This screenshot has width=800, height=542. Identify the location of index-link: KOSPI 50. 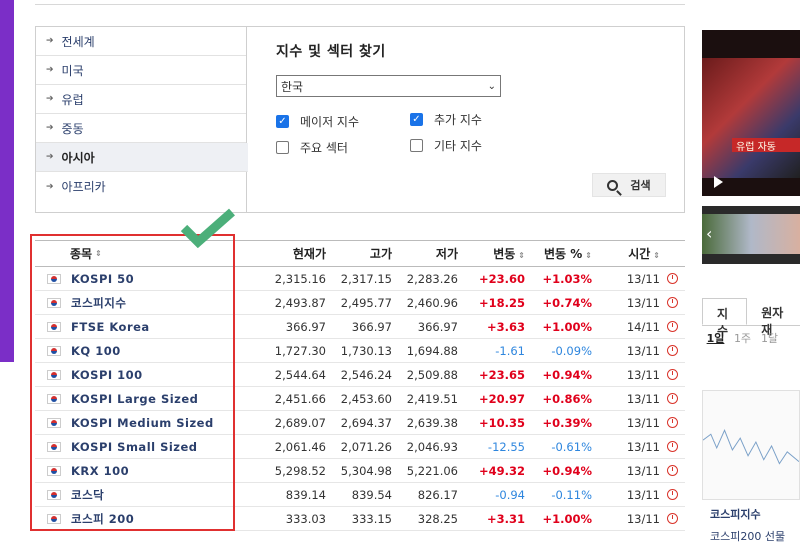
(102, 279).